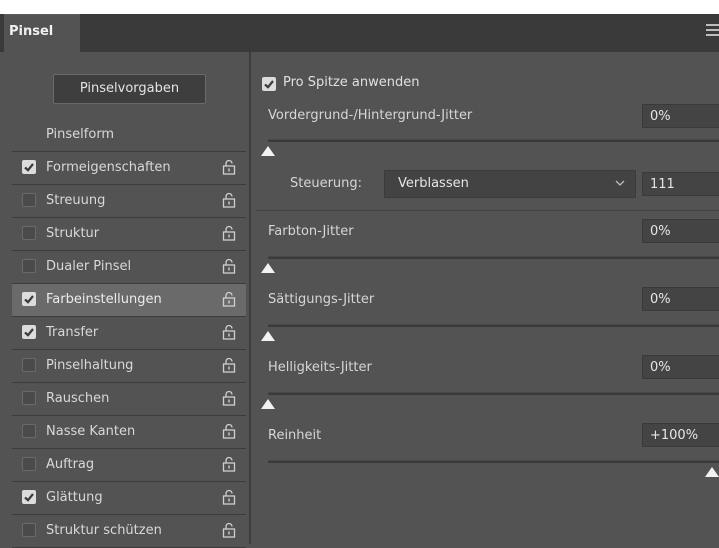 The width and height of the screenshot is (719, 548). I want to click on brush-tip-shape-item: Pinselform, so click(129, 135).